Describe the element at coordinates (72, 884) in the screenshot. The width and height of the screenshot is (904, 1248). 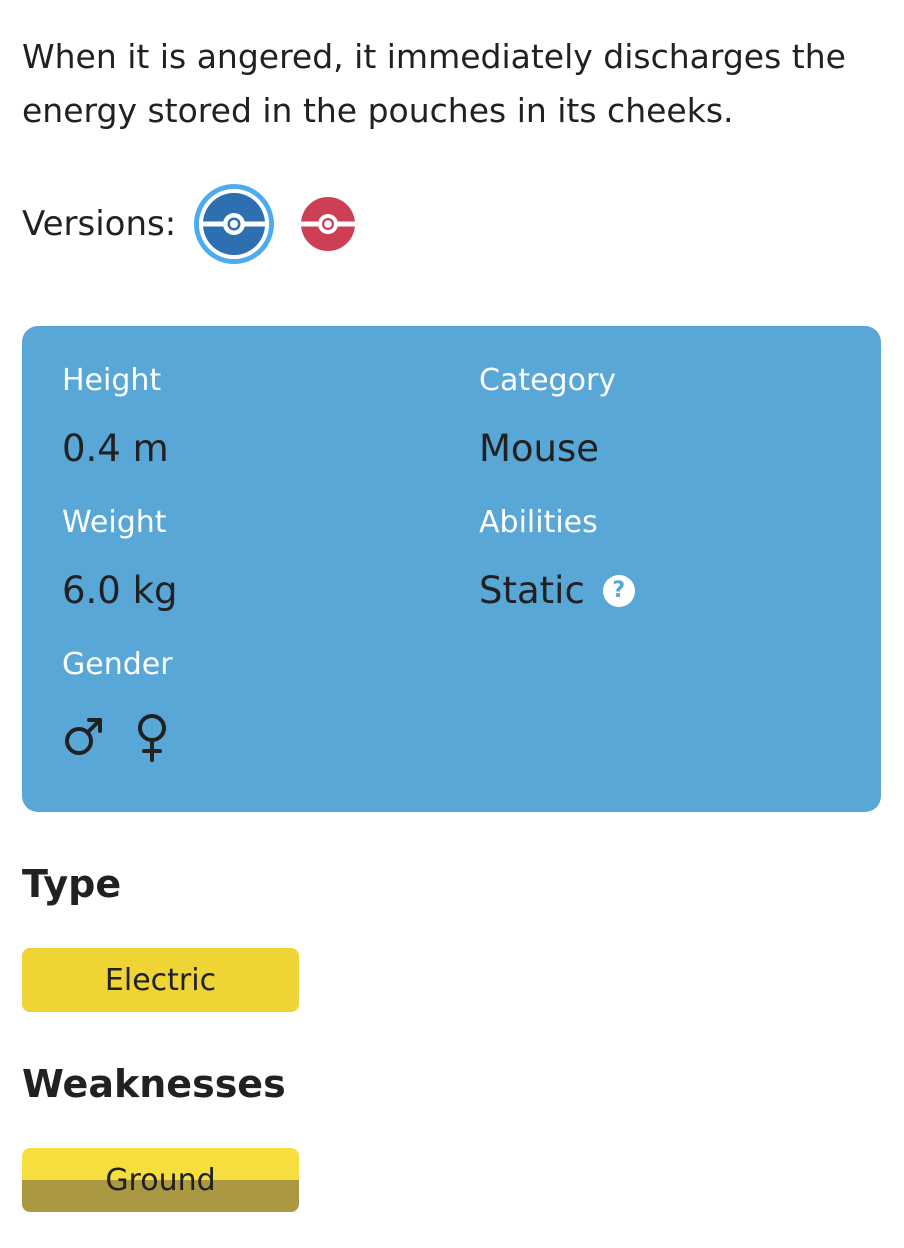
I see `type-heading: Type` at that location.